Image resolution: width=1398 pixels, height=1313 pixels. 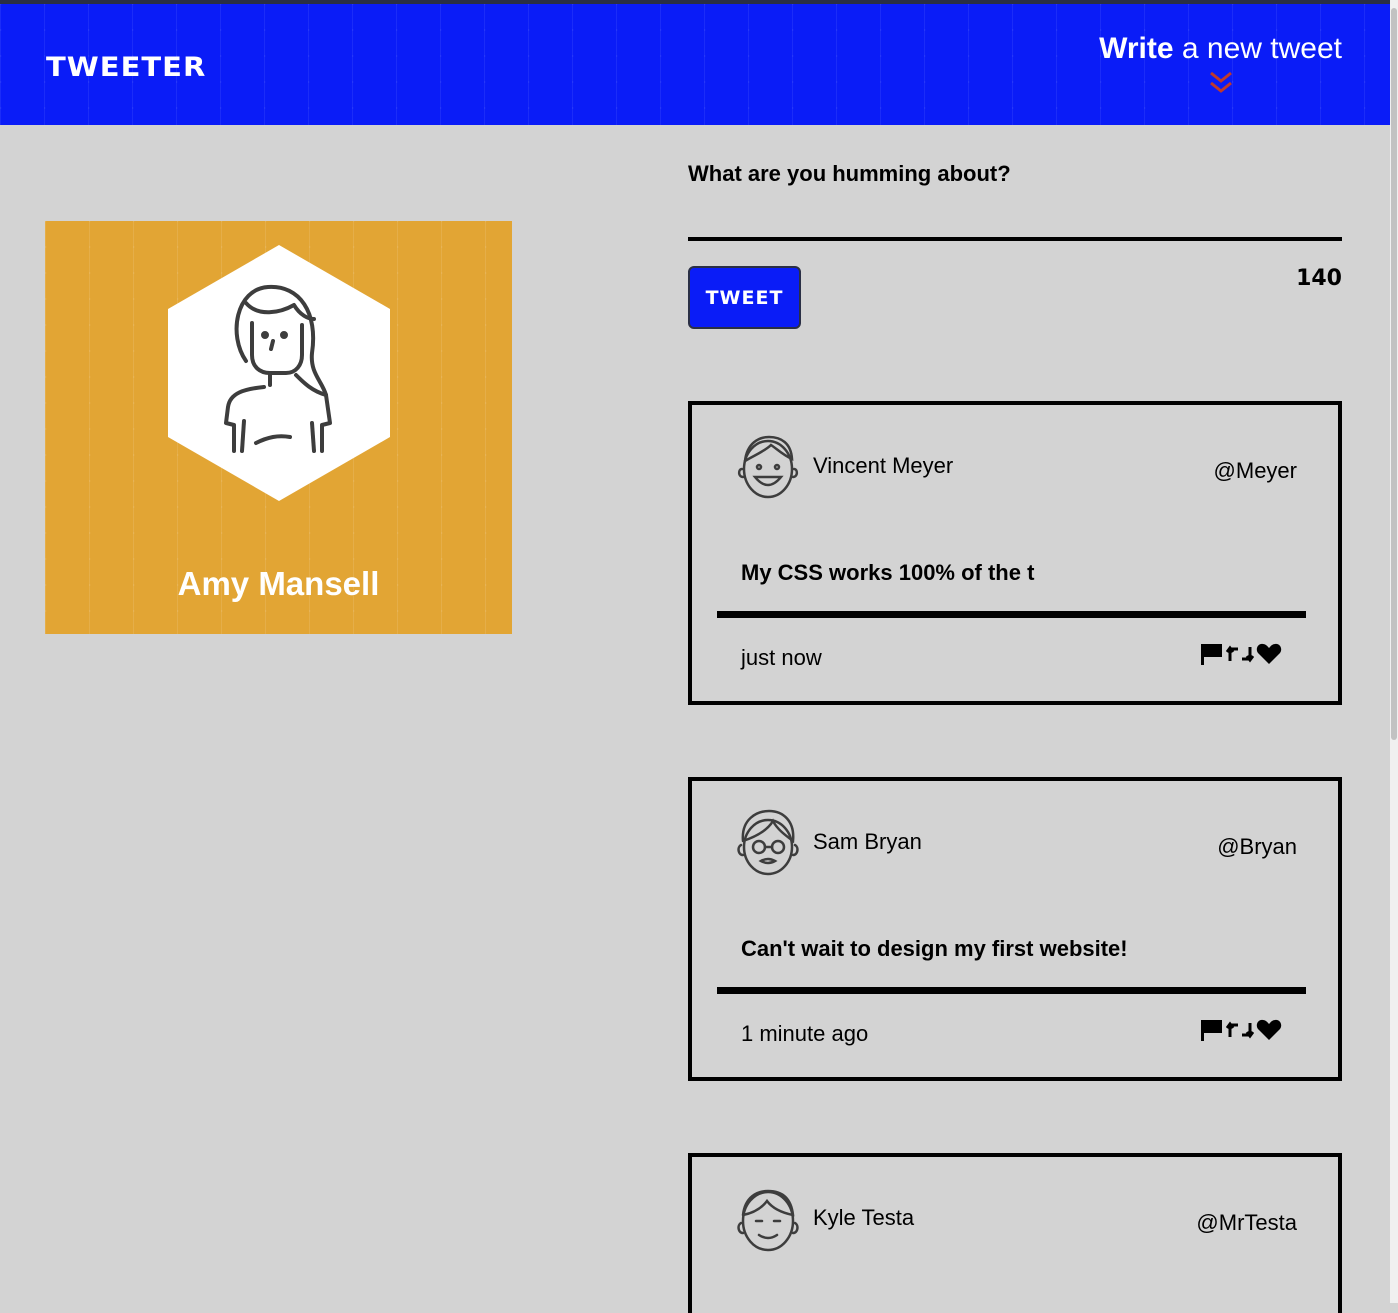 I want to click on profile-card: Amy Mansell, so click(x=278, y=427).